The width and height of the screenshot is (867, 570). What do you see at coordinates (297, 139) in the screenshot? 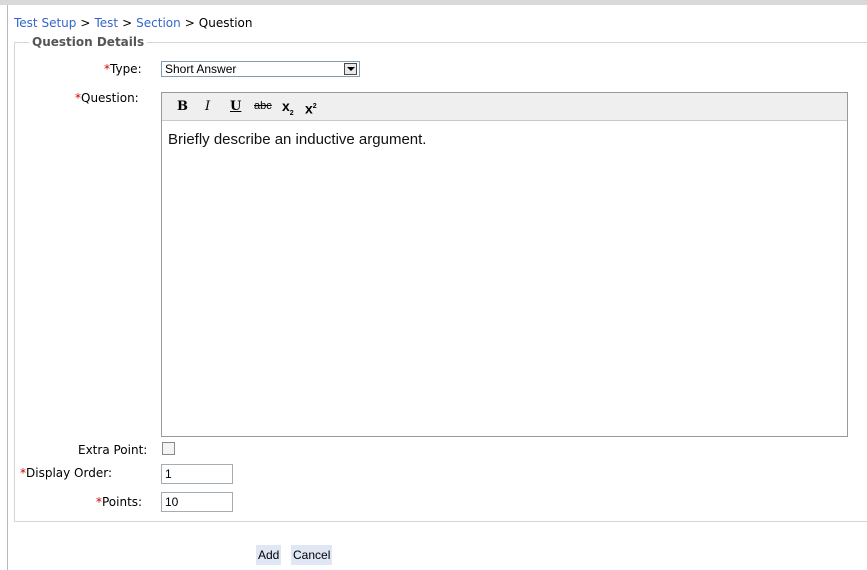
I see `question-text: Briefly describe an inductive argument.` at bounding box center [297, 139].